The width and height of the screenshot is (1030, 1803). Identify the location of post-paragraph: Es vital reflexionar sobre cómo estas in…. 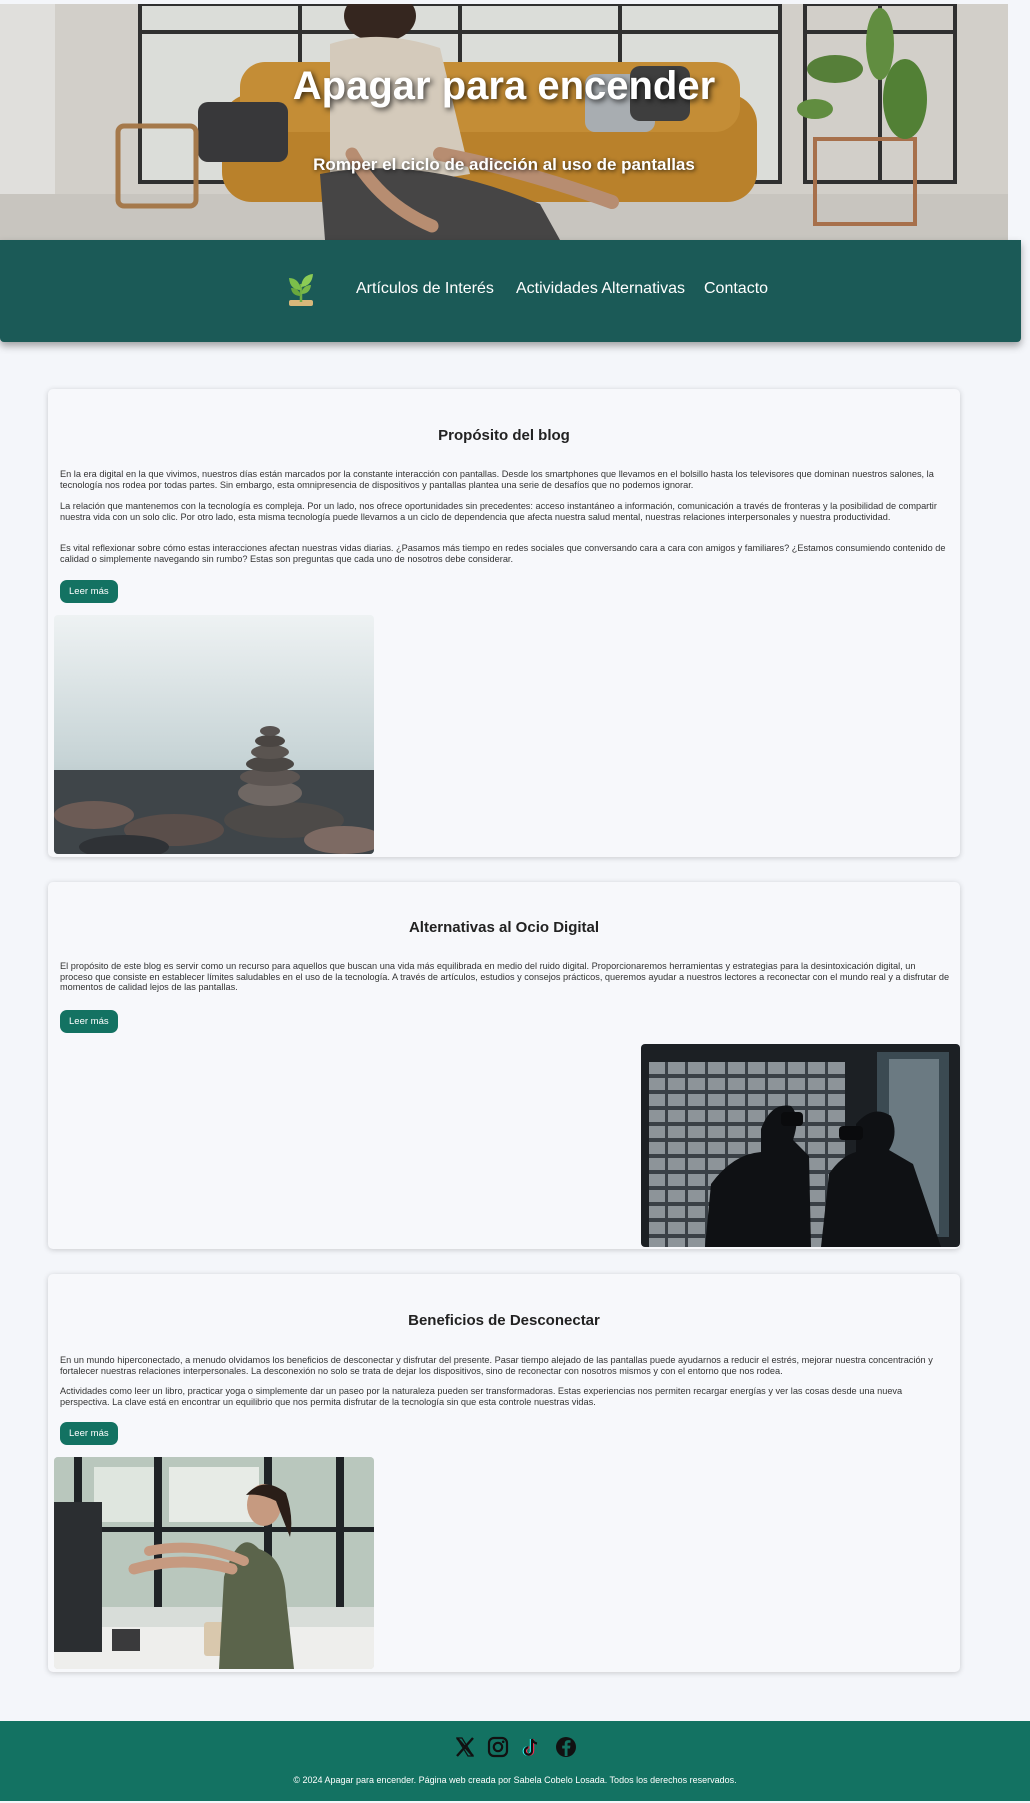
(503, 553).